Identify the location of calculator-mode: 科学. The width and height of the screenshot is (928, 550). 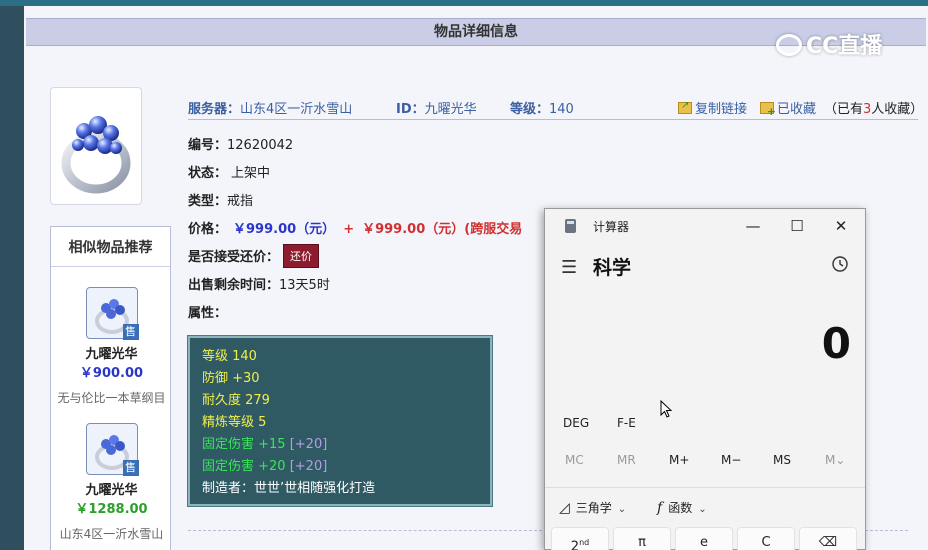
(612, 268).